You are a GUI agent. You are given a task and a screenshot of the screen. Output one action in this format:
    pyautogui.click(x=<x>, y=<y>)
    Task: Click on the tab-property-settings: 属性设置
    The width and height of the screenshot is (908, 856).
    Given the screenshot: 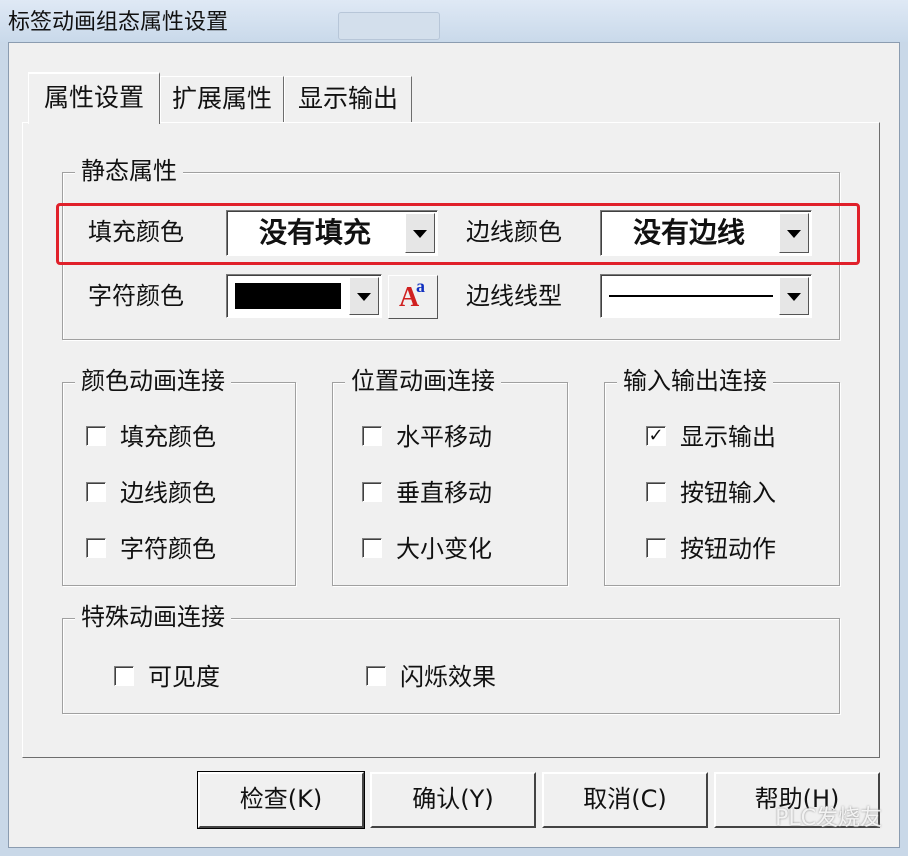 What is the action you would take?
    pyautogui.click(x=94, y=98)
    